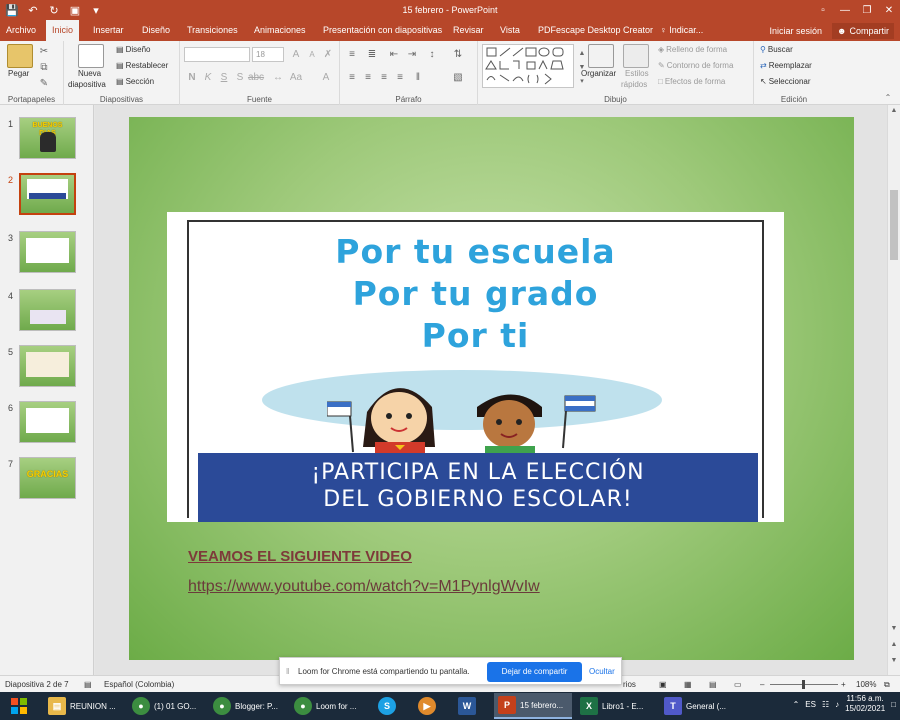  What do you see at coordinates (785, 81) in the screenshot?
I see `select-button: ↖ Seleccionar` at bounding box center [785, 81].